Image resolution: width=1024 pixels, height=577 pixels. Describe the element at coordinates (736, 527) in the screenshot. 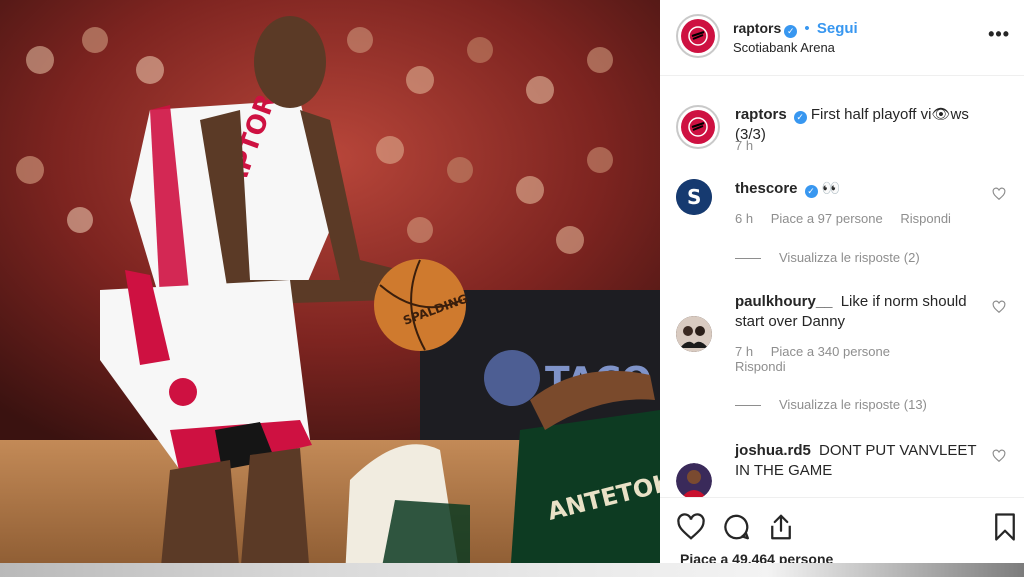

I see `comment-bubble-icon` at that location.